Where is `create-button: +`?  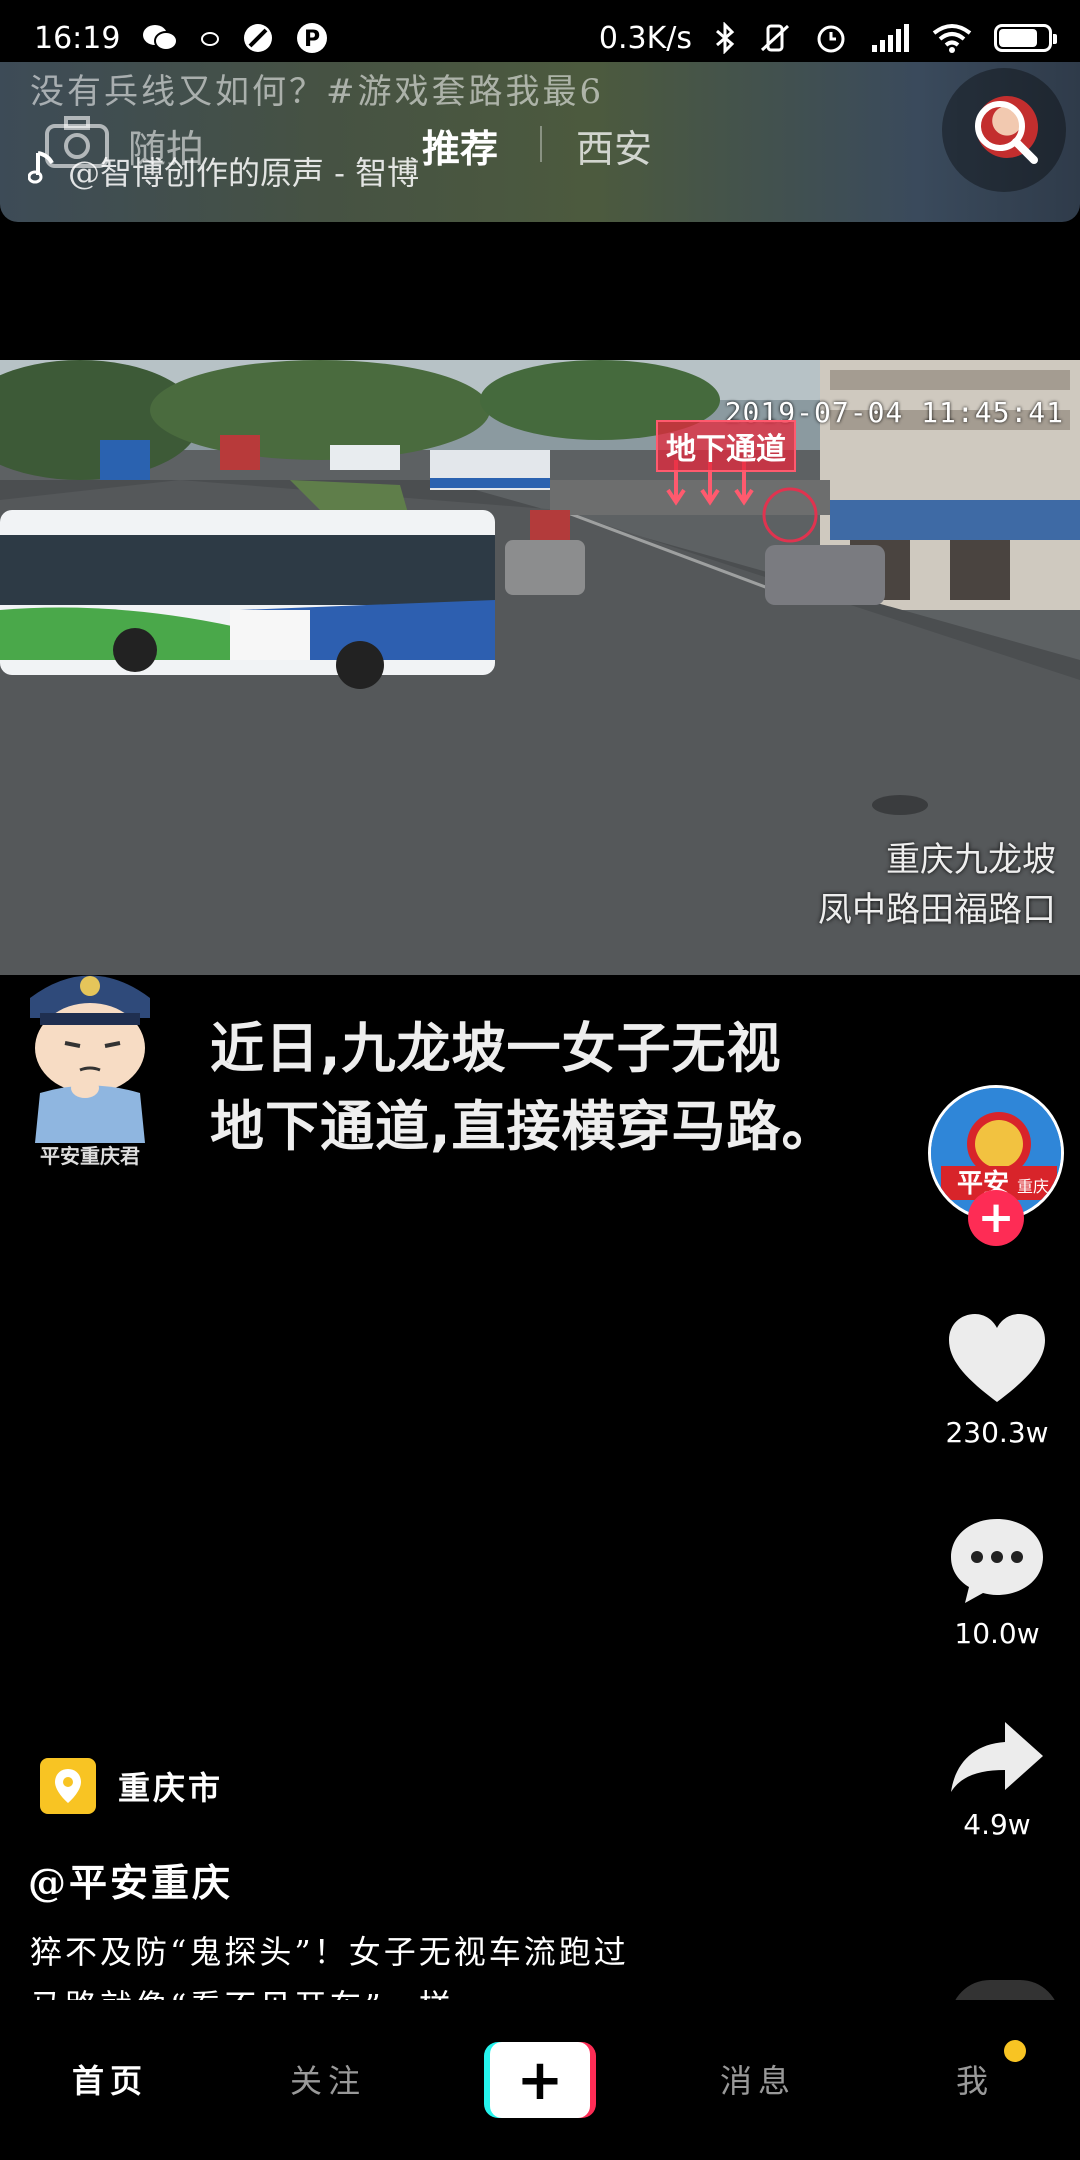
create-button: + is located at coordinates (540, 2080).